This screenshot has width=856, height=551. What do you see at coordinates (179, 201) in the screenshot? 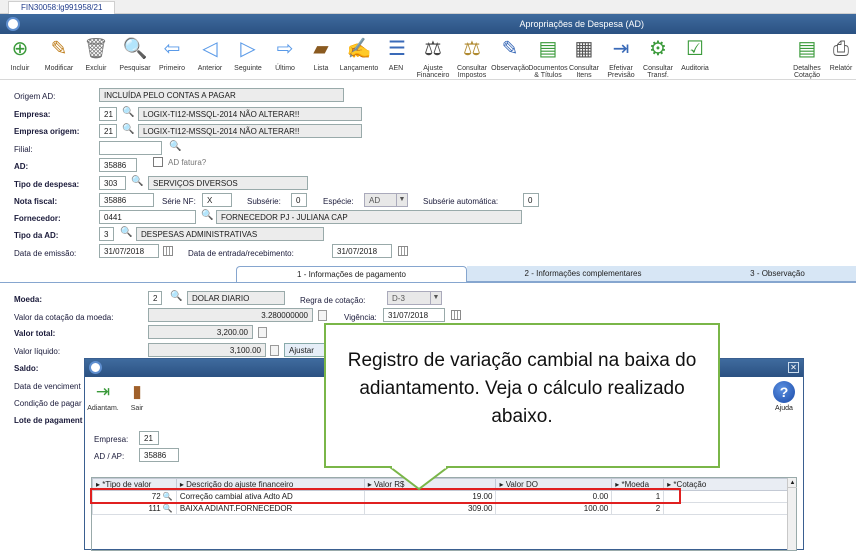
I see `invoice-series-label: Série NF:` at bounding box center [179, 201].